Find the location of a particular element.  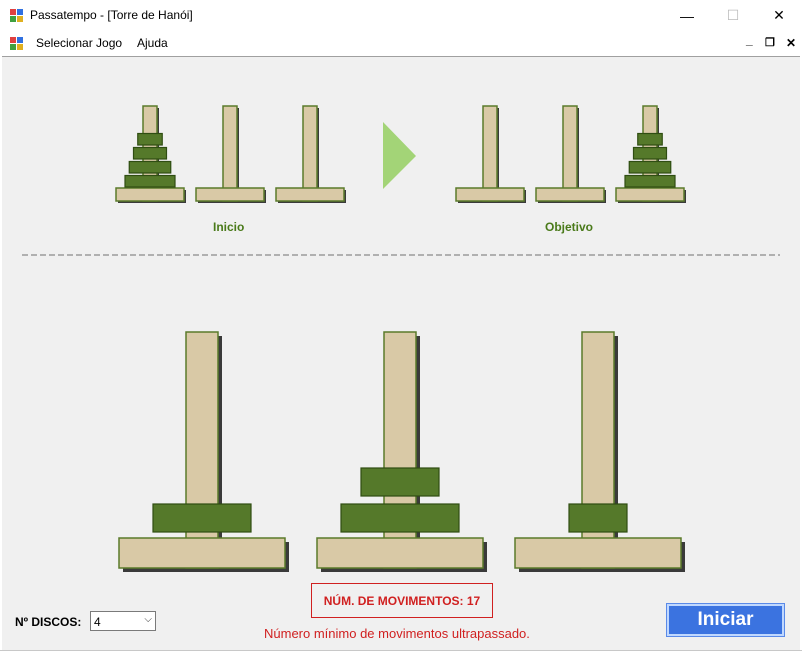

start-button-label: Iniciar is located at coordinates (725, 619).